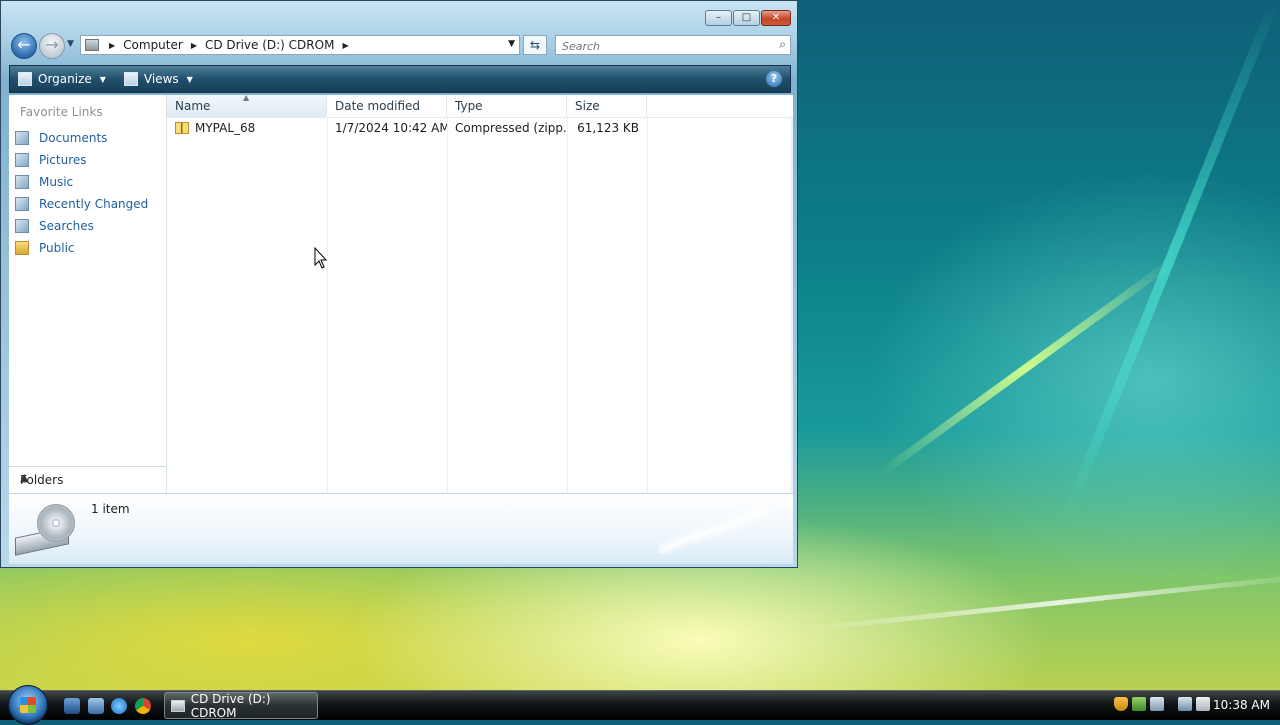 The width and height of the screenshot is (1280, 725). What do you see at coordinates (776, 18) in the screenshot?
I see `close-button: ✕` at bounding box center [776, 18].